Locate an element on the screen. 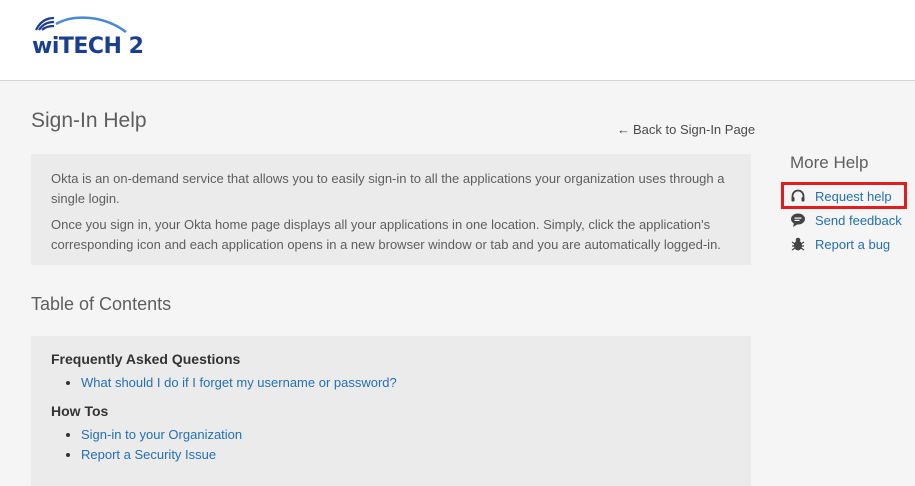 The width and height of the screenshot is (915, 486). toc-section-heading: Frequently Asked Questions is located at coordinates (146, 359).